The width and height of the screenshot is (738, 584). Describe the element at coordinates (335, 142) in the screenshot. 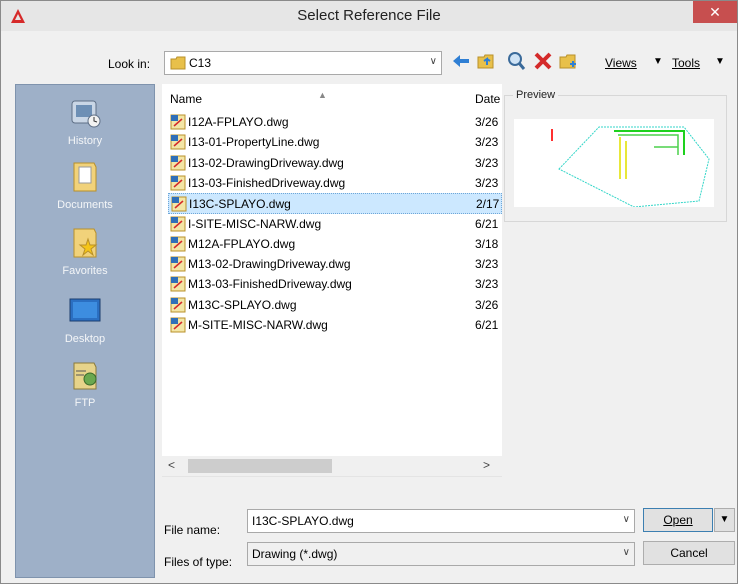

I see `file-row: I13-01-PropertyLine.dwg 3/23` at that location.